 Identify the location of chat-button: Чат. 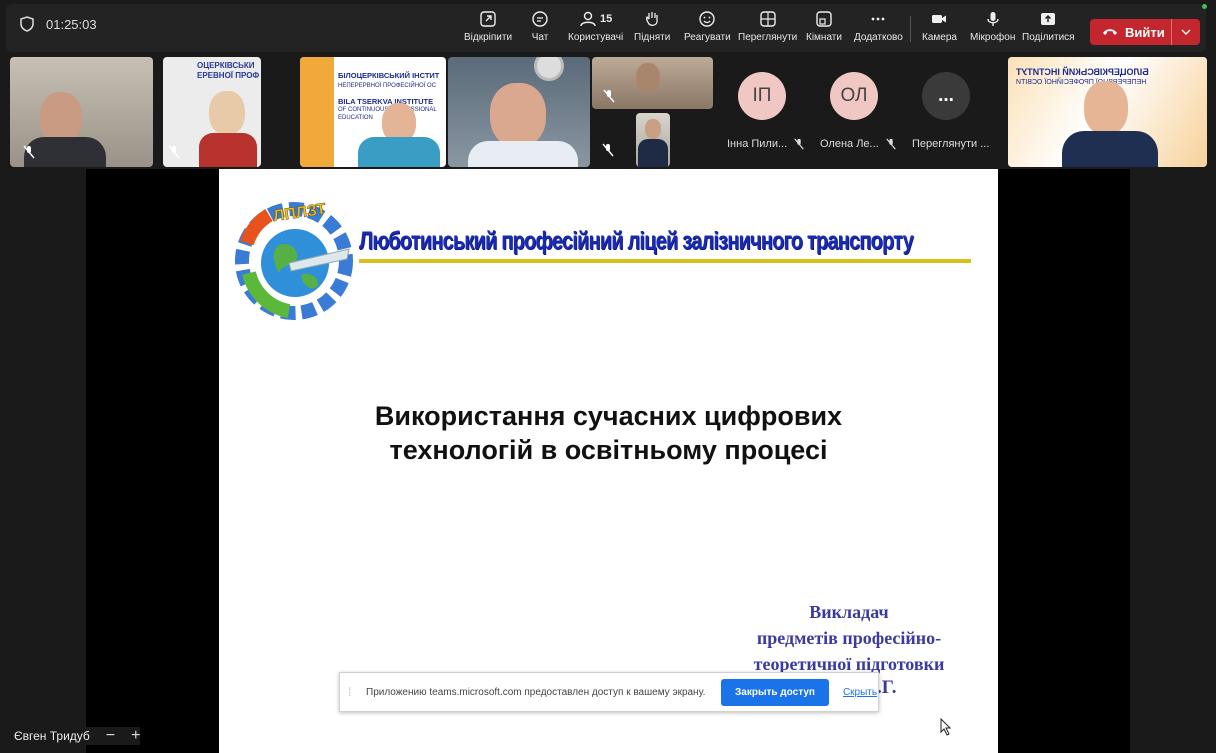
(540, 26).